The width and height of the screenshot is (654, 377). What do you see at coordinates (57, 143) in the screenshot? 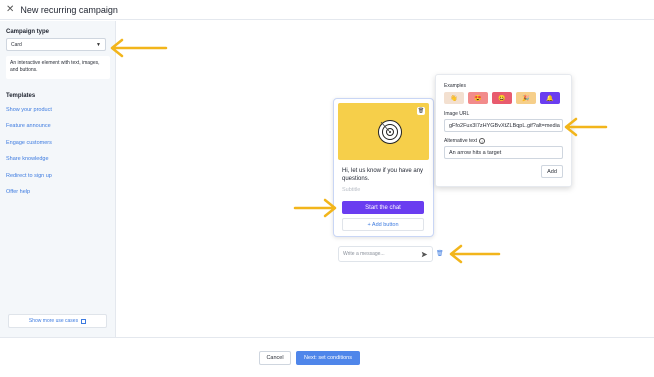
I see `template-engage-customers: Engage customers` at bounding box center [57, 143].